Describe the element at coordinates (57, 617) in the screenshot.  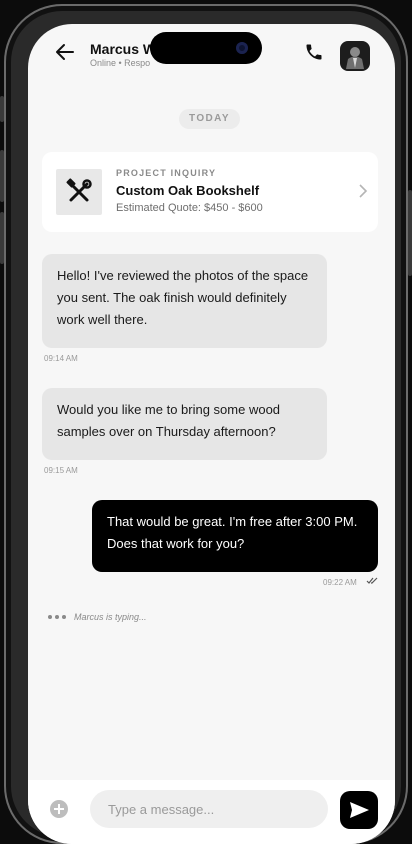
I see `typing-dots-icon` at that location.